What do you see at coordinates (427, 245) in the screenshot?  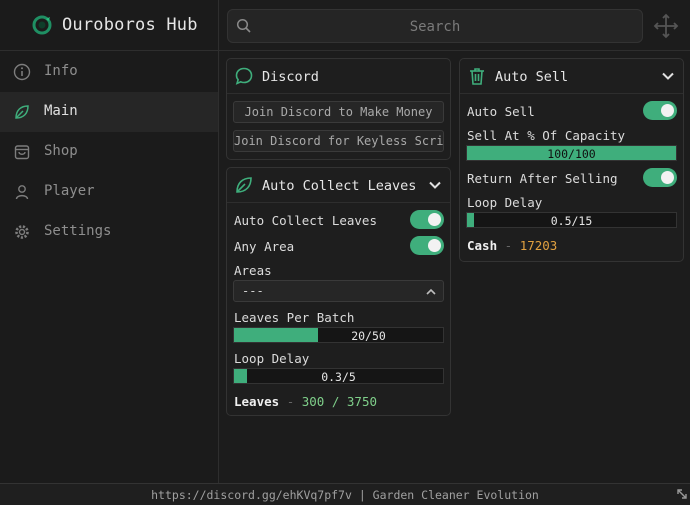 I see `any-area-toggle` at bounding box center [427, 245].